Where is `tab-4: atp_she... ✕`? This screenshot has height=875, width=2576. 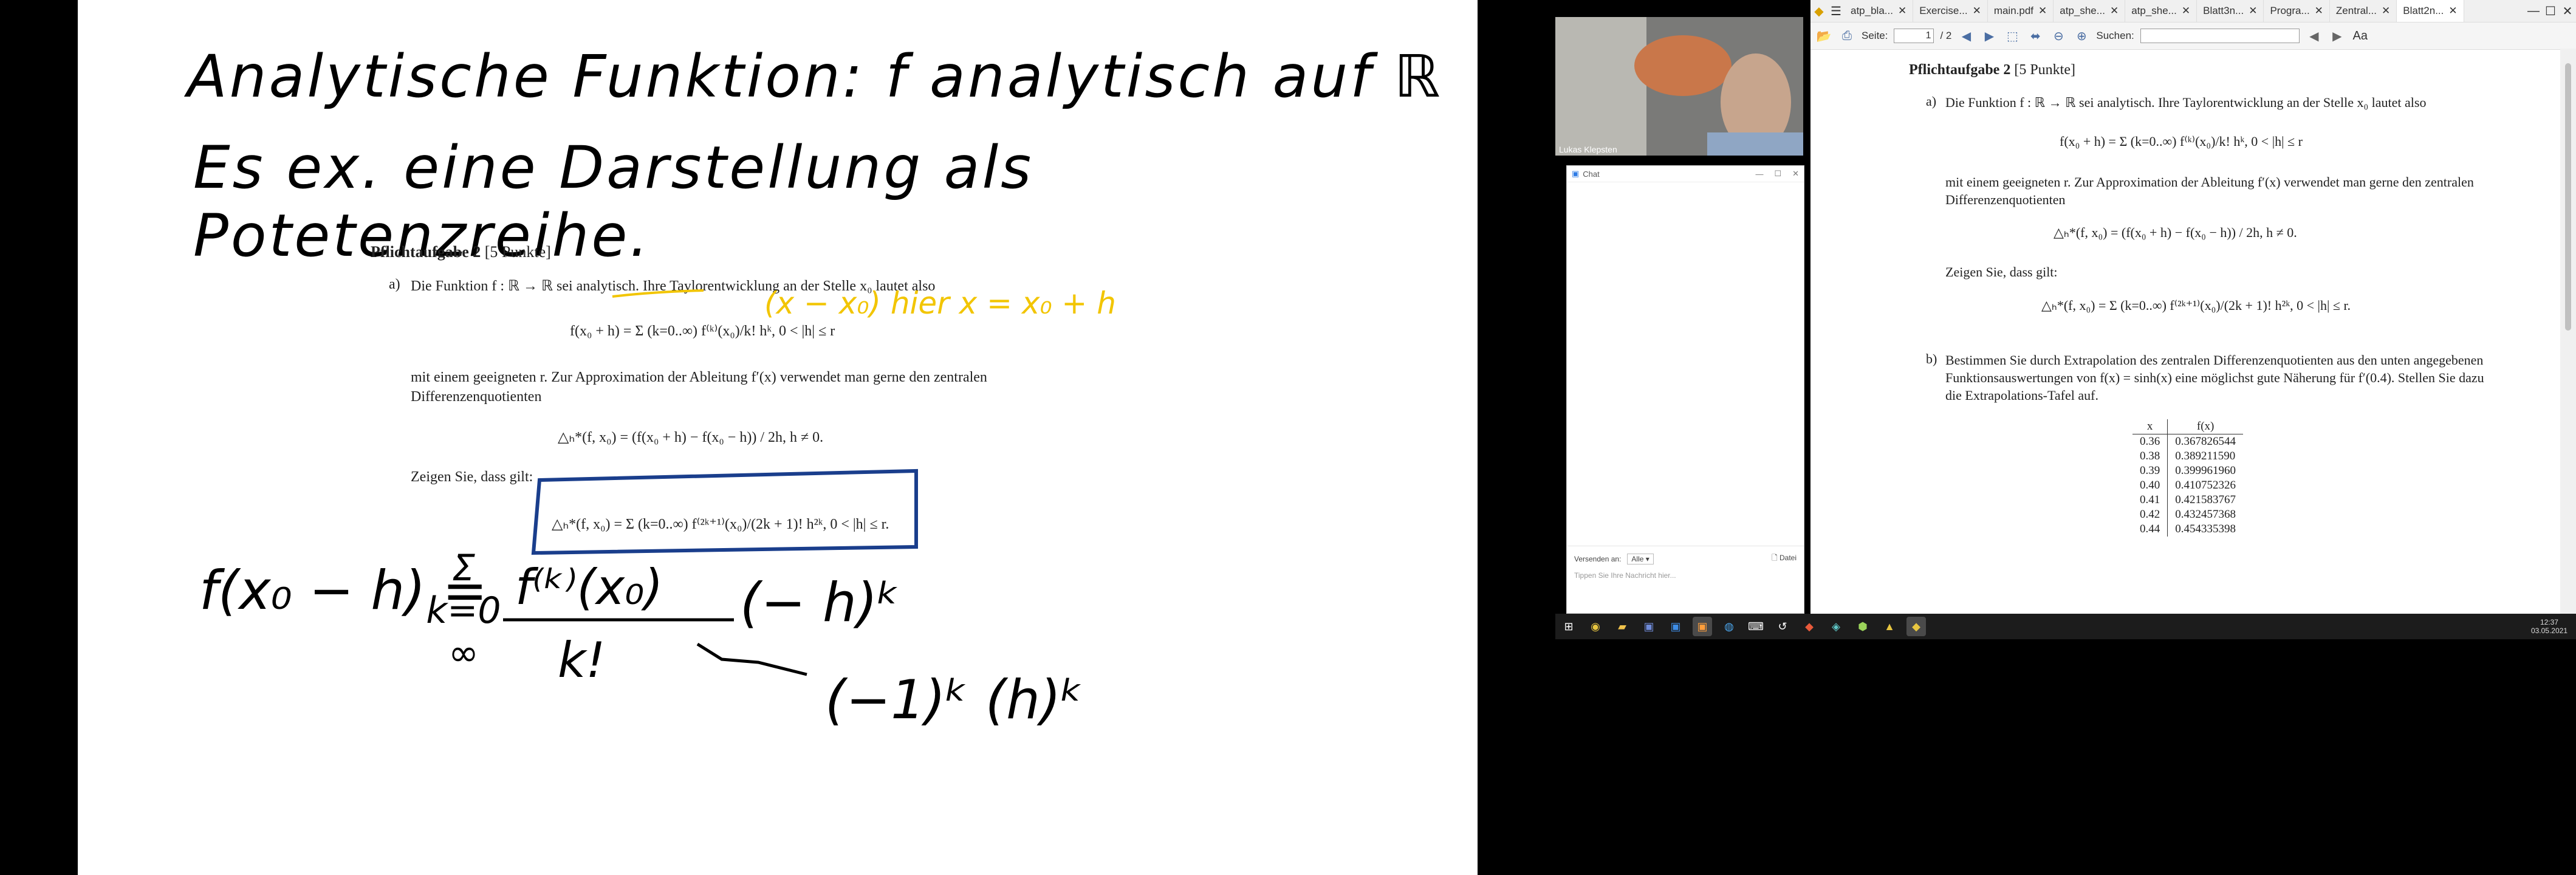
tab-4: atp_she... ✕ is located at coordinates (2161, 11).